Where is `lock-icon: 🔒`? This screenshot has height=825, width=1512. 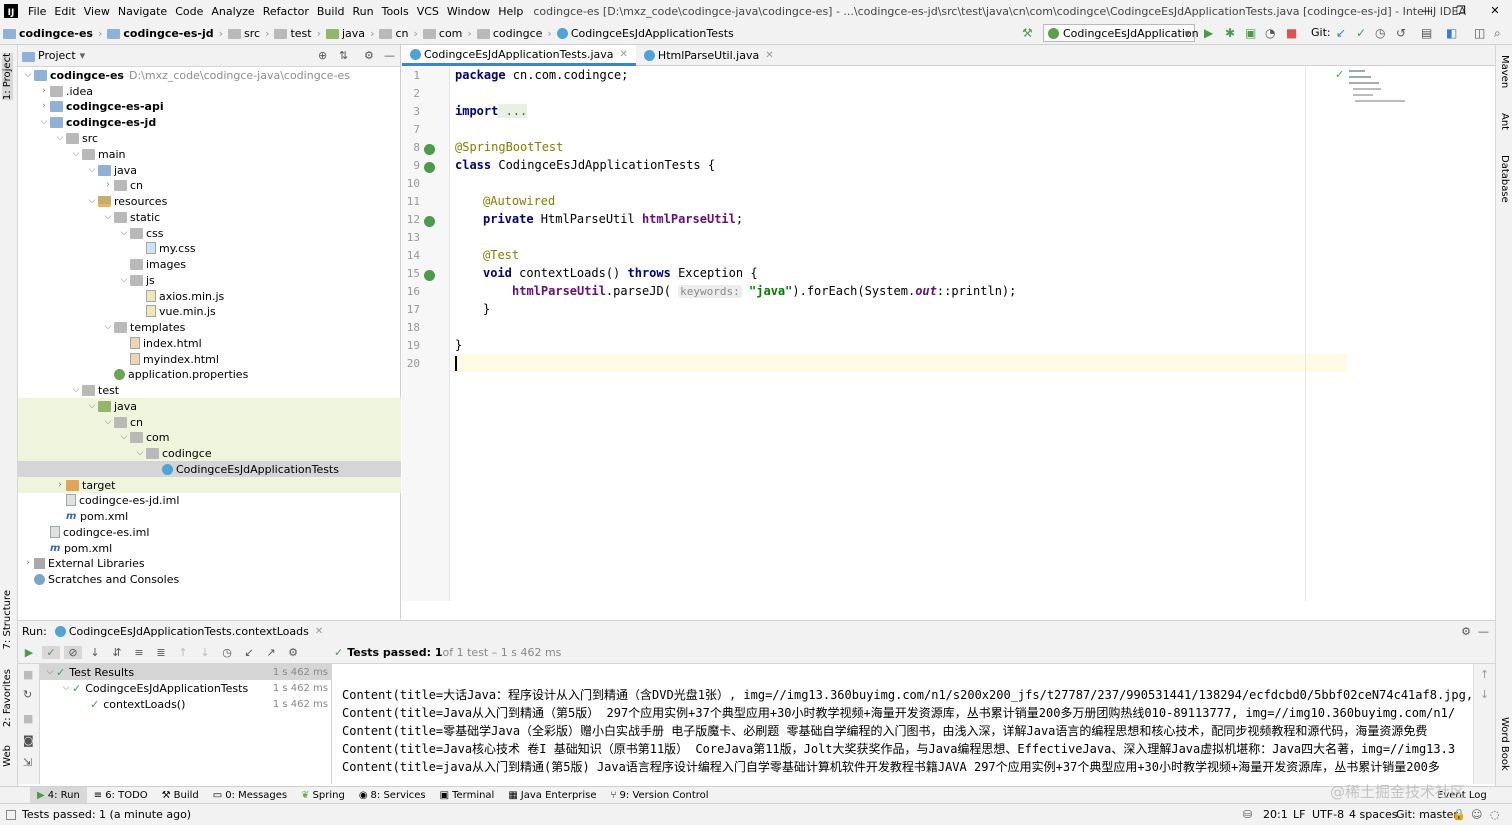 lock-icon: 🔒 is located at coordinates (1459, 814).